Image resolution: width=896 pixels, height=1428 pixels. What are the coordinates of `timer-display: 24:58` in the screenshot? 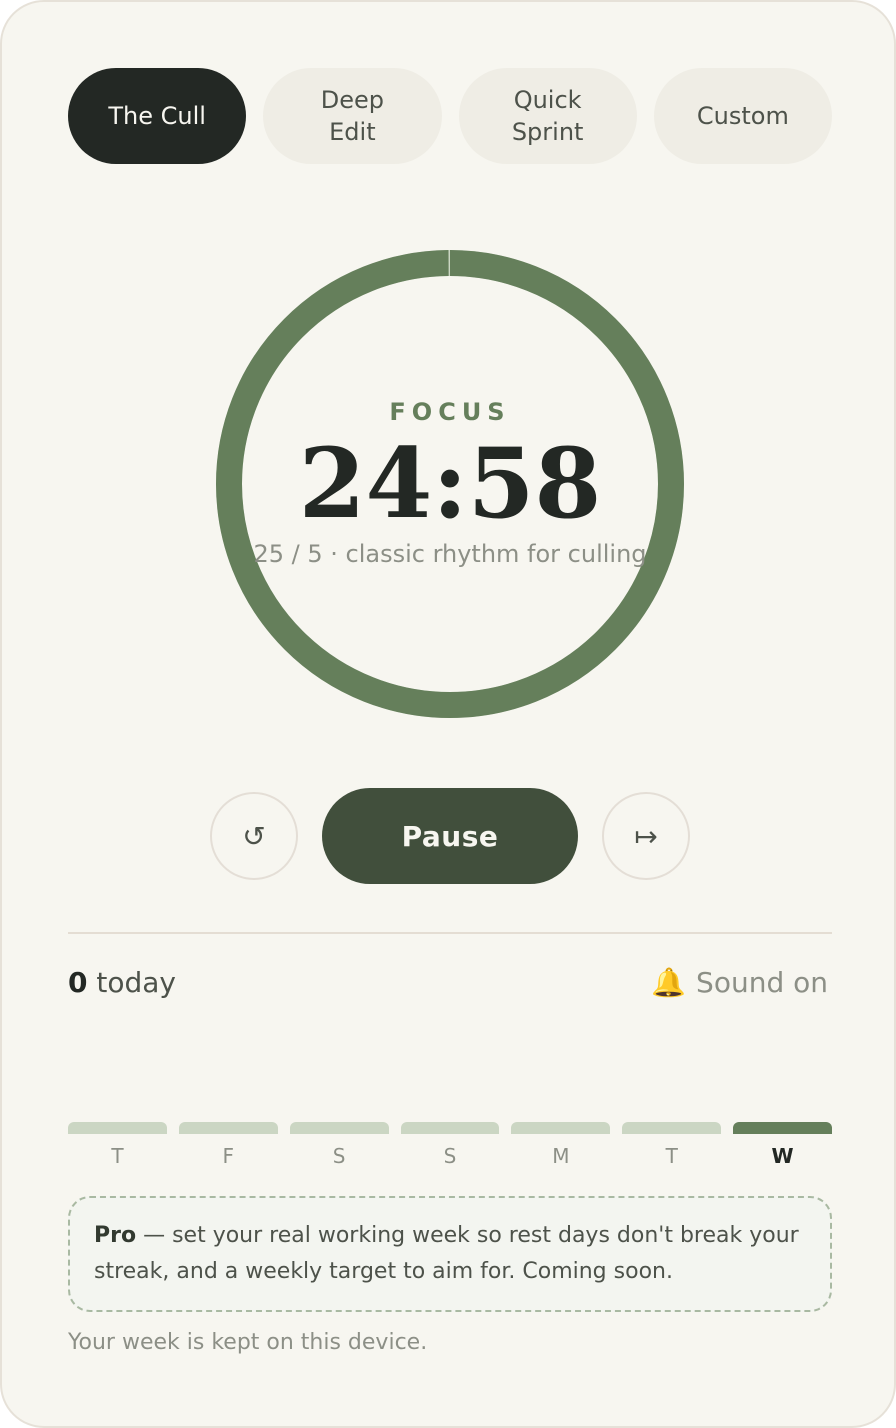 It's located at (450, 483).